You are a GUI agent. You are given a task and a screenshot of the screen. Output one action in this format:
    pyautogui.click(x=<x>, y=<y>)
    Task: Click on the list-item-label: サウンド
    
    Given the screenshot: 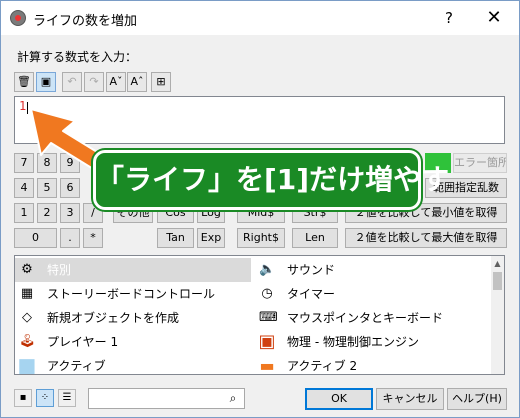 What is the action you would take?
    pyautogui.click(x=311, y=270)
    